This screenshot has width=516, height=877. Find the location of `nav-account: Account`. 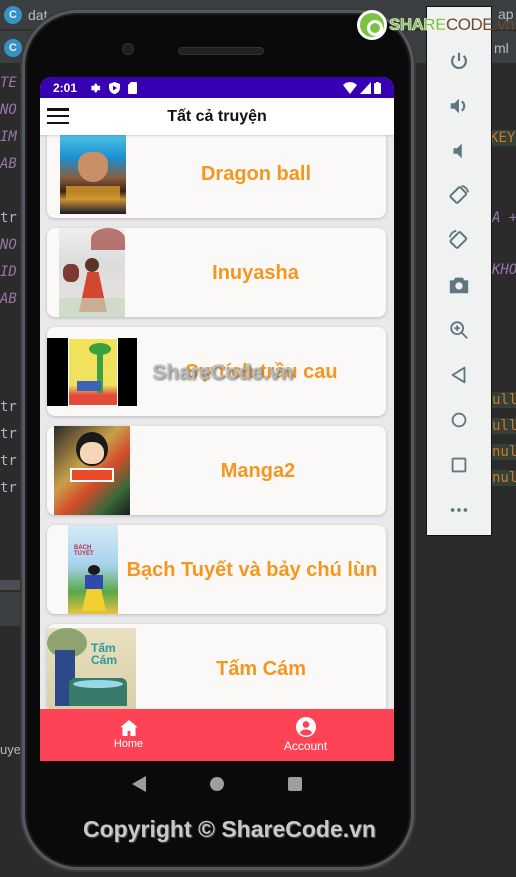

nav-account: Account is located at coordinates (305, 735).